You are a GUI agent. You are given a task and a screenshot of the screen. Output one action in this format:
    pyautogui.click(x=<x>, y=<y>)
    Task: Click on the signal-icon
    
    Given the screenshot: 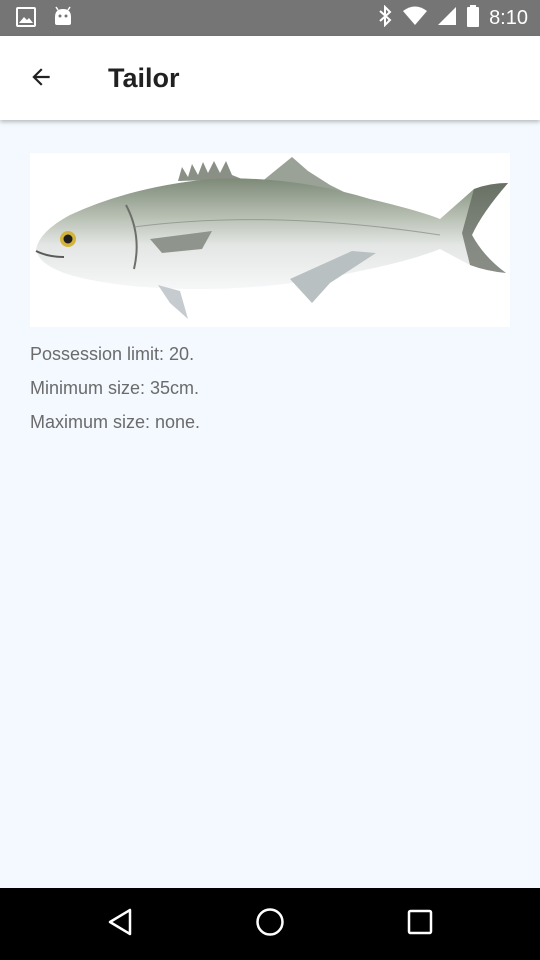 What is the action you would take?
    pyautogui.click(x=447, y=18)
    